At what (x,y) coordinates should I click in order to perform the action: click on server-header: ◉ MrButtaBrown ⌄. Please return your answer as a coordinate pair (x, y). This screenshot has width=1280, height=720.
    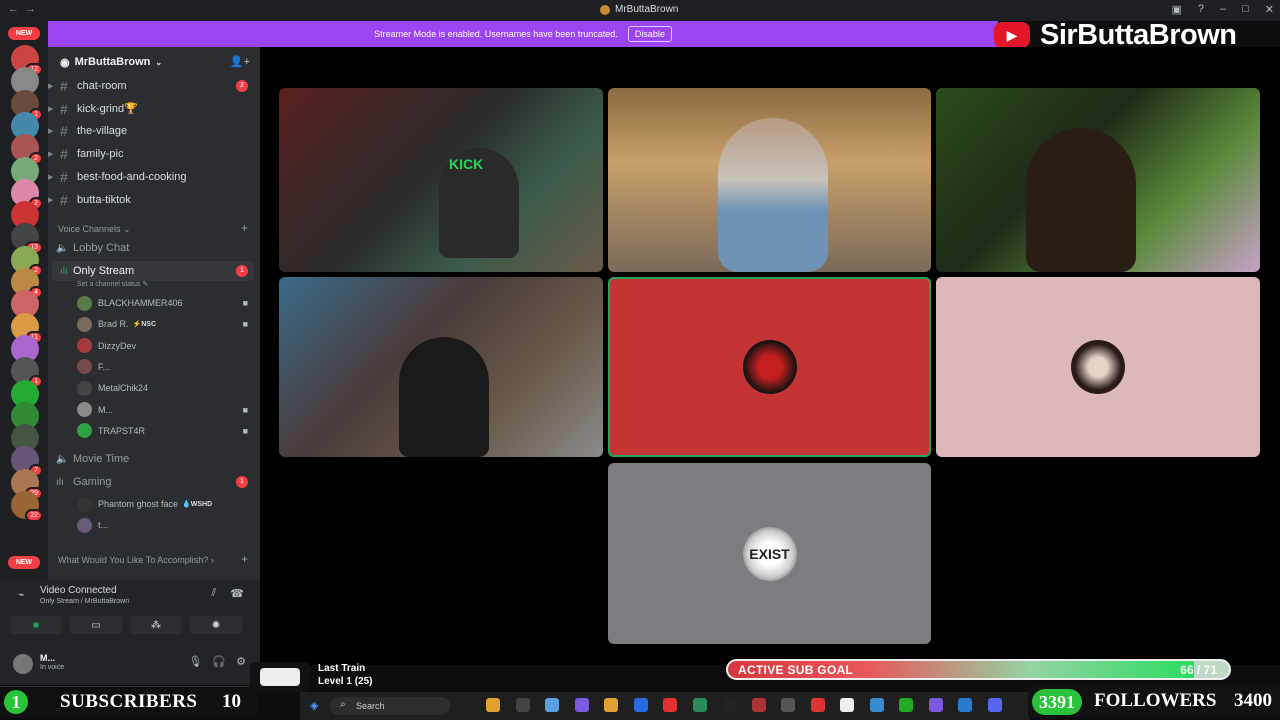
    Looking at the image, I should click on (154, 62).